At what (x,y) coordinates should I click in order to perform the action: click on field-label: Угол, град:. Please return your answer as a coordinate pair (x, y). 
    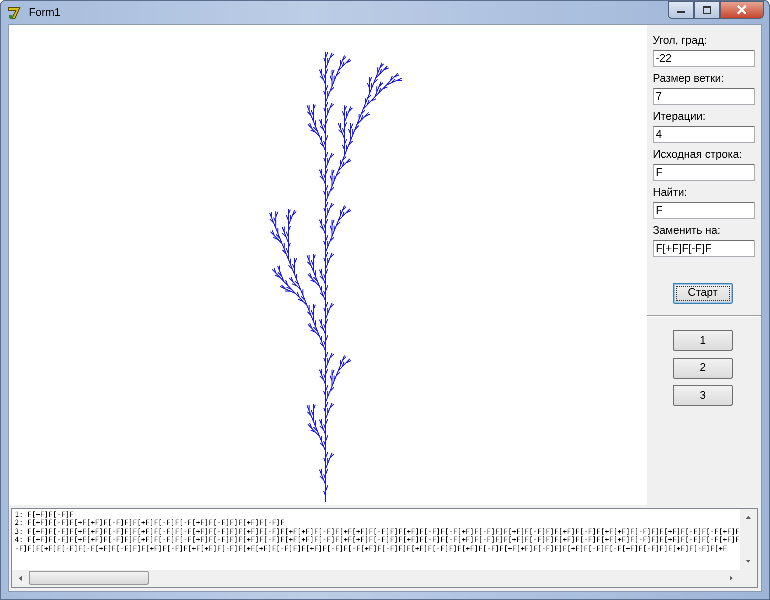
    Looking at the image, I should click on (680, 41).